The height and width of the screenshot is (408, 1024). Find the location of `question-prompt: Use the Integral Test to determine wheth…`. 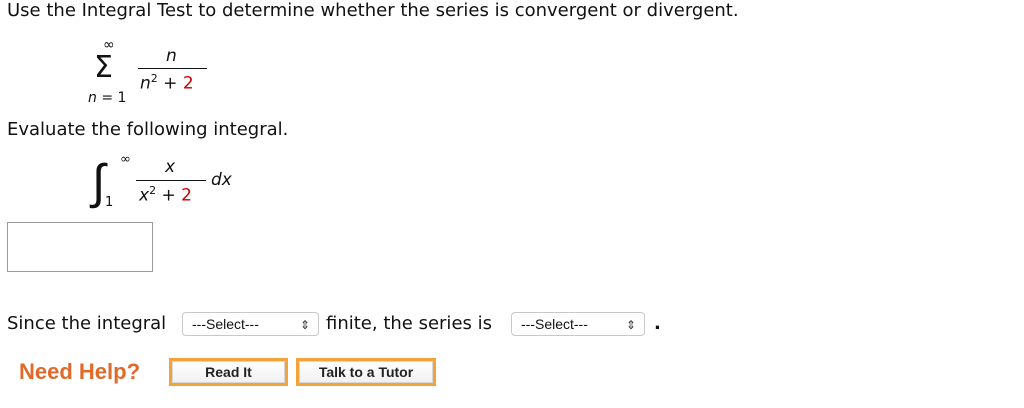

question-prompt: Use the Integral Test to determine wheth… is located at coordinates (373, 10).